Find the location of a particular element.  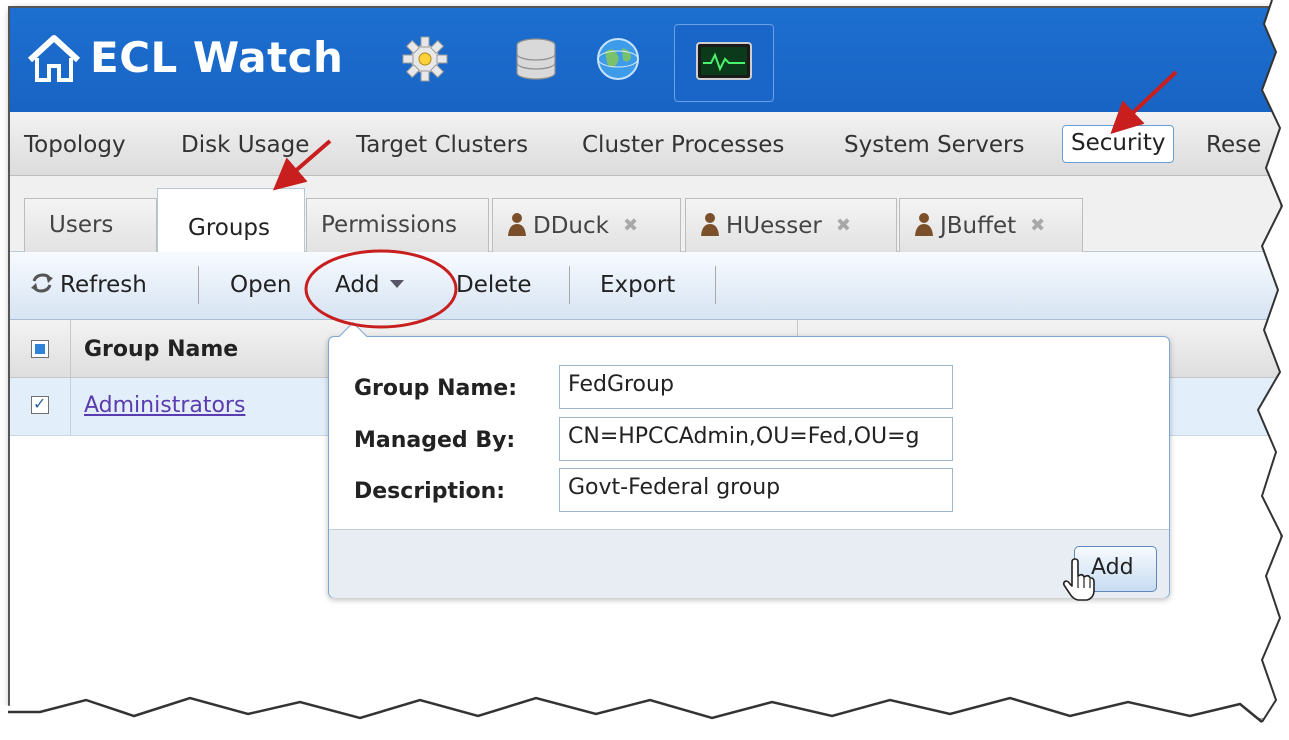

group-link: Administrators is located at coordinates (164, 405).